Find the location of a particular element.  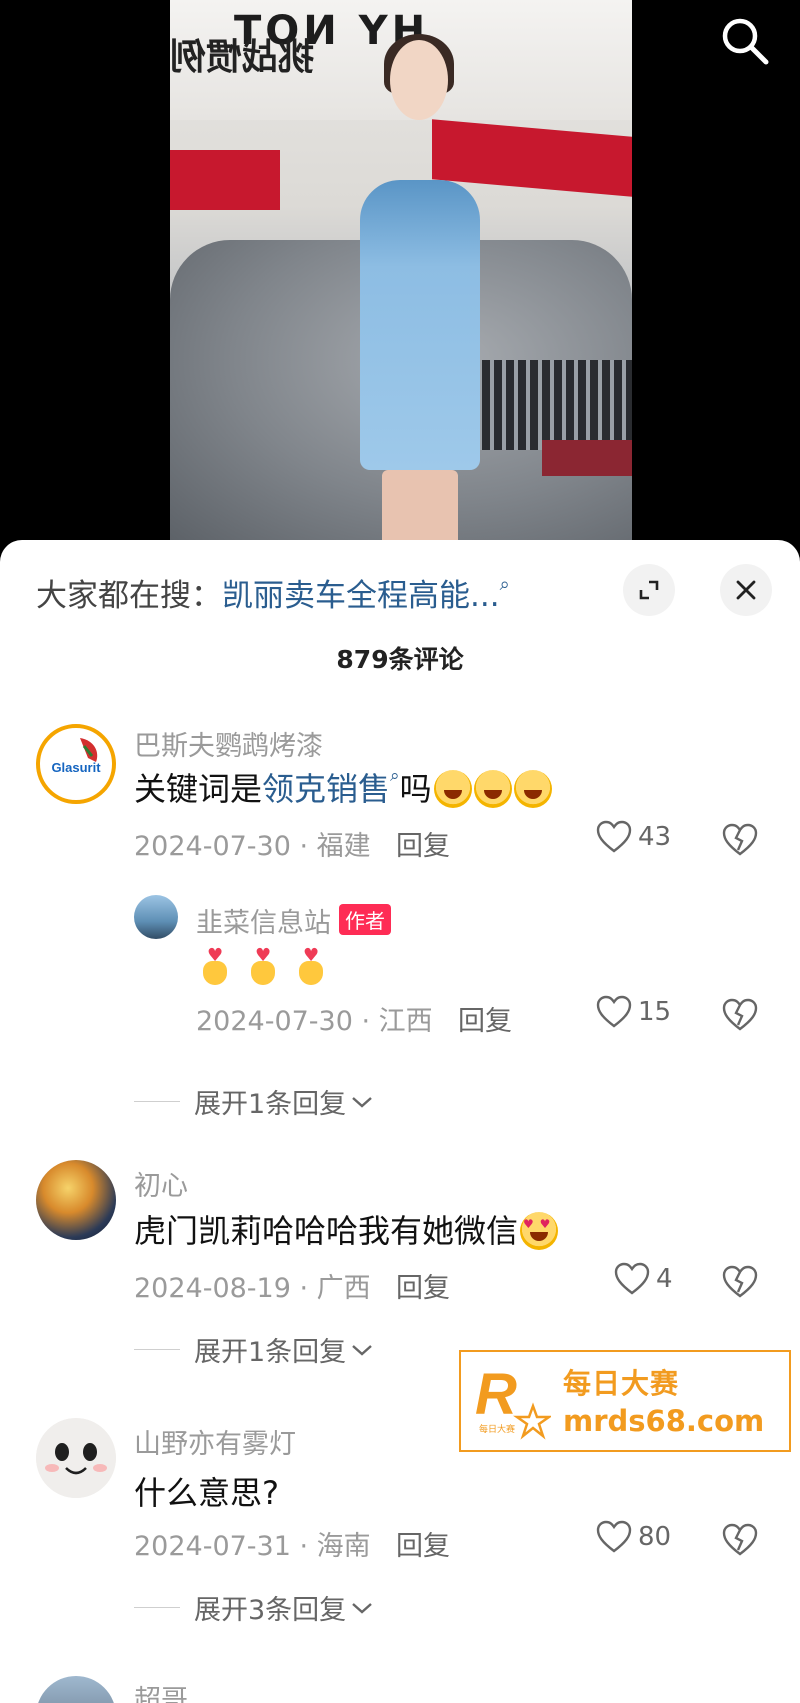

comment-count: 879条评论 is located at coordinates (400, 659).